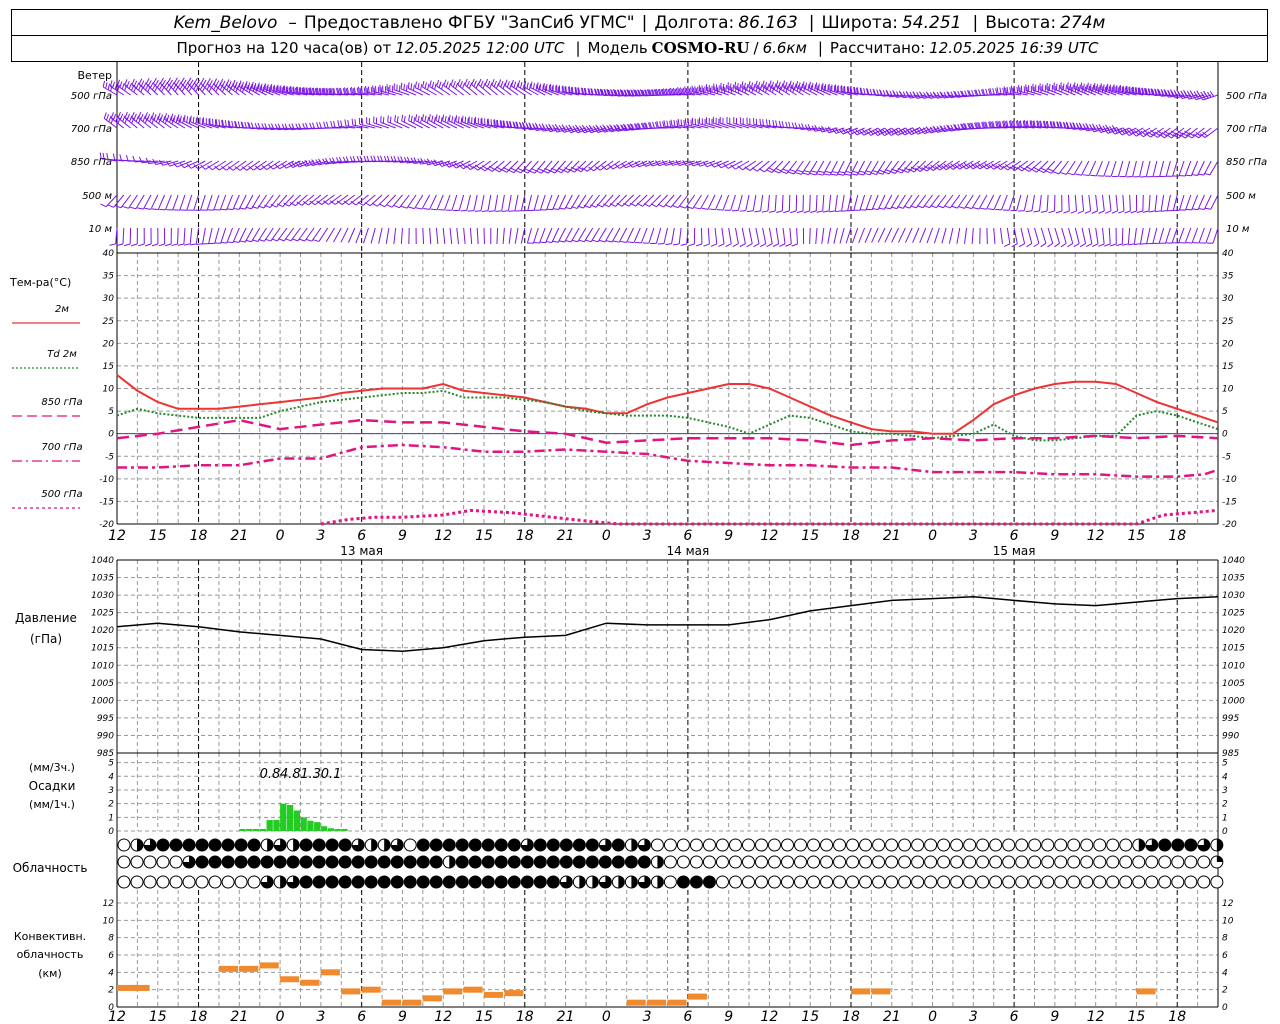  What do you see at coordinates (46, 639) in the screenshot?
I see `pressure-unit: (гПа)` at bounding box center [46, 639].